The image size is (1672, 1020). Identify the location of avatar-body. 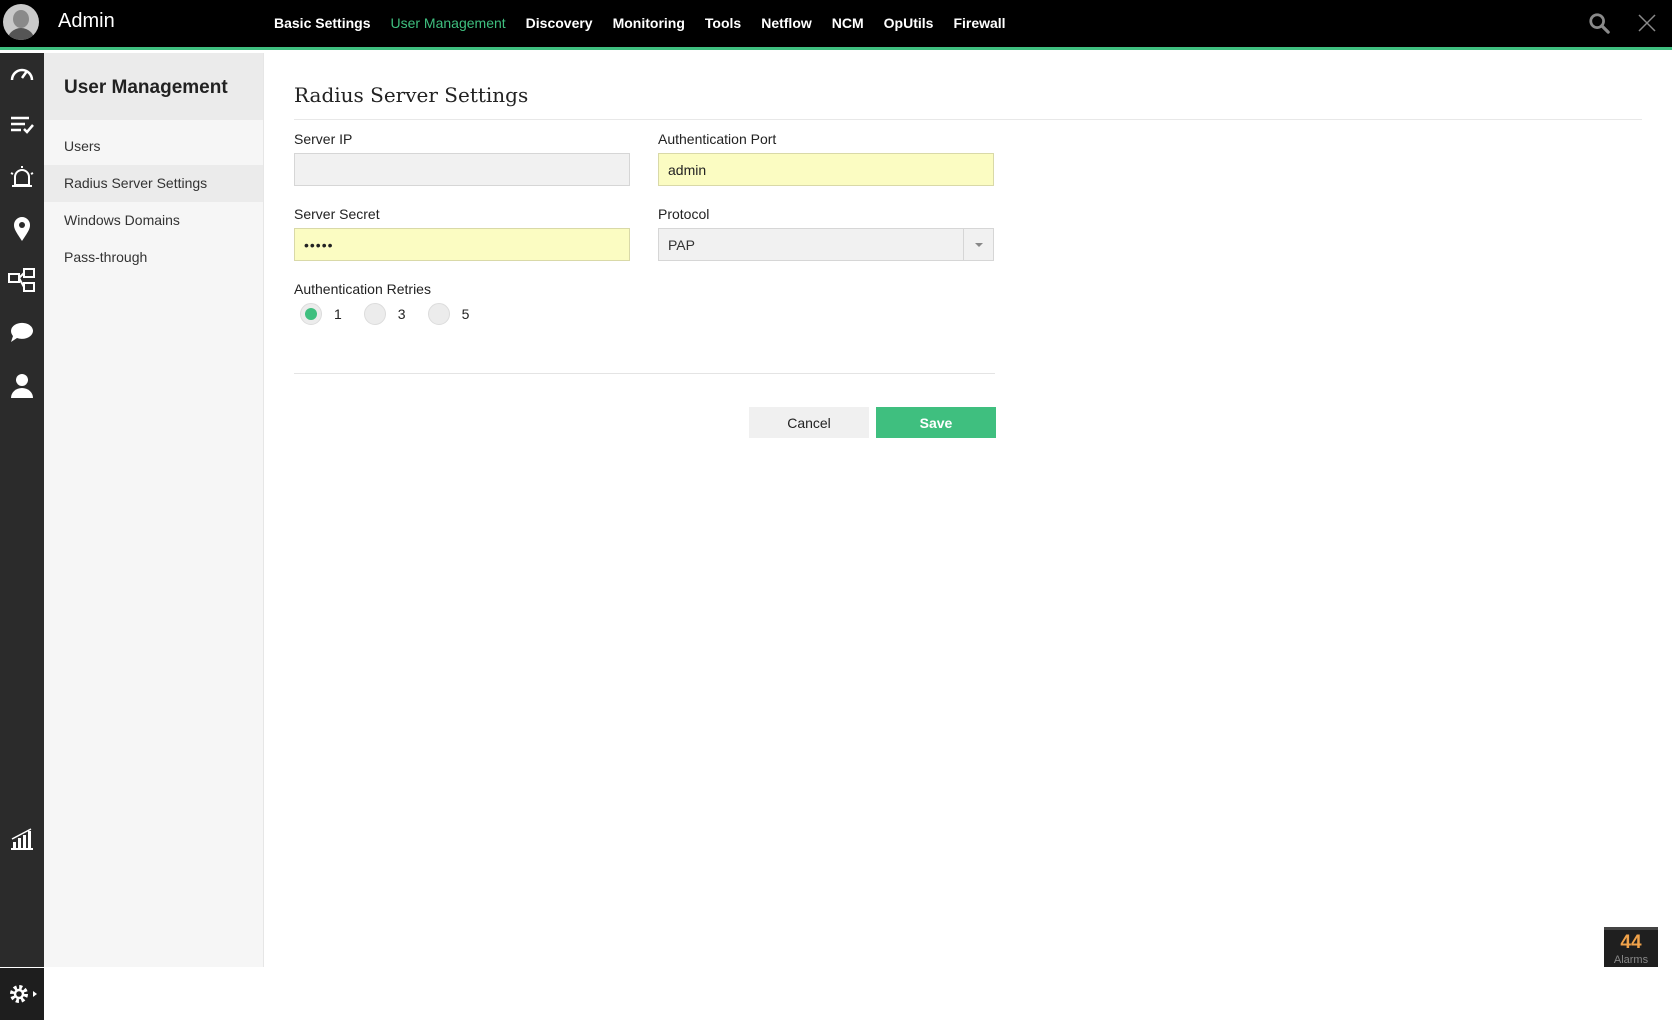
(21, 34).